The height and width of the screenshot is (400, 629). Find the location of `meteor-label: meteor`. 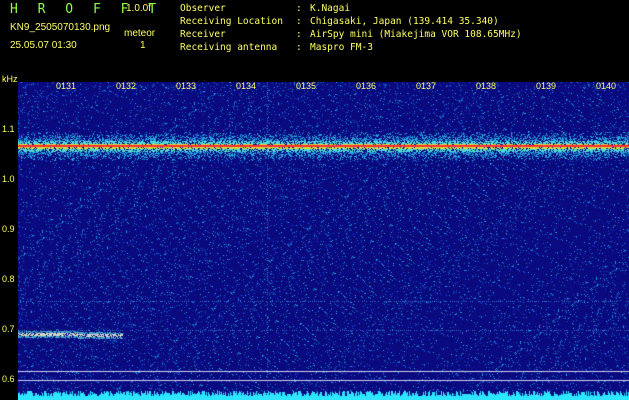

meteor-label: meteor is located at coordinates (140, 33).